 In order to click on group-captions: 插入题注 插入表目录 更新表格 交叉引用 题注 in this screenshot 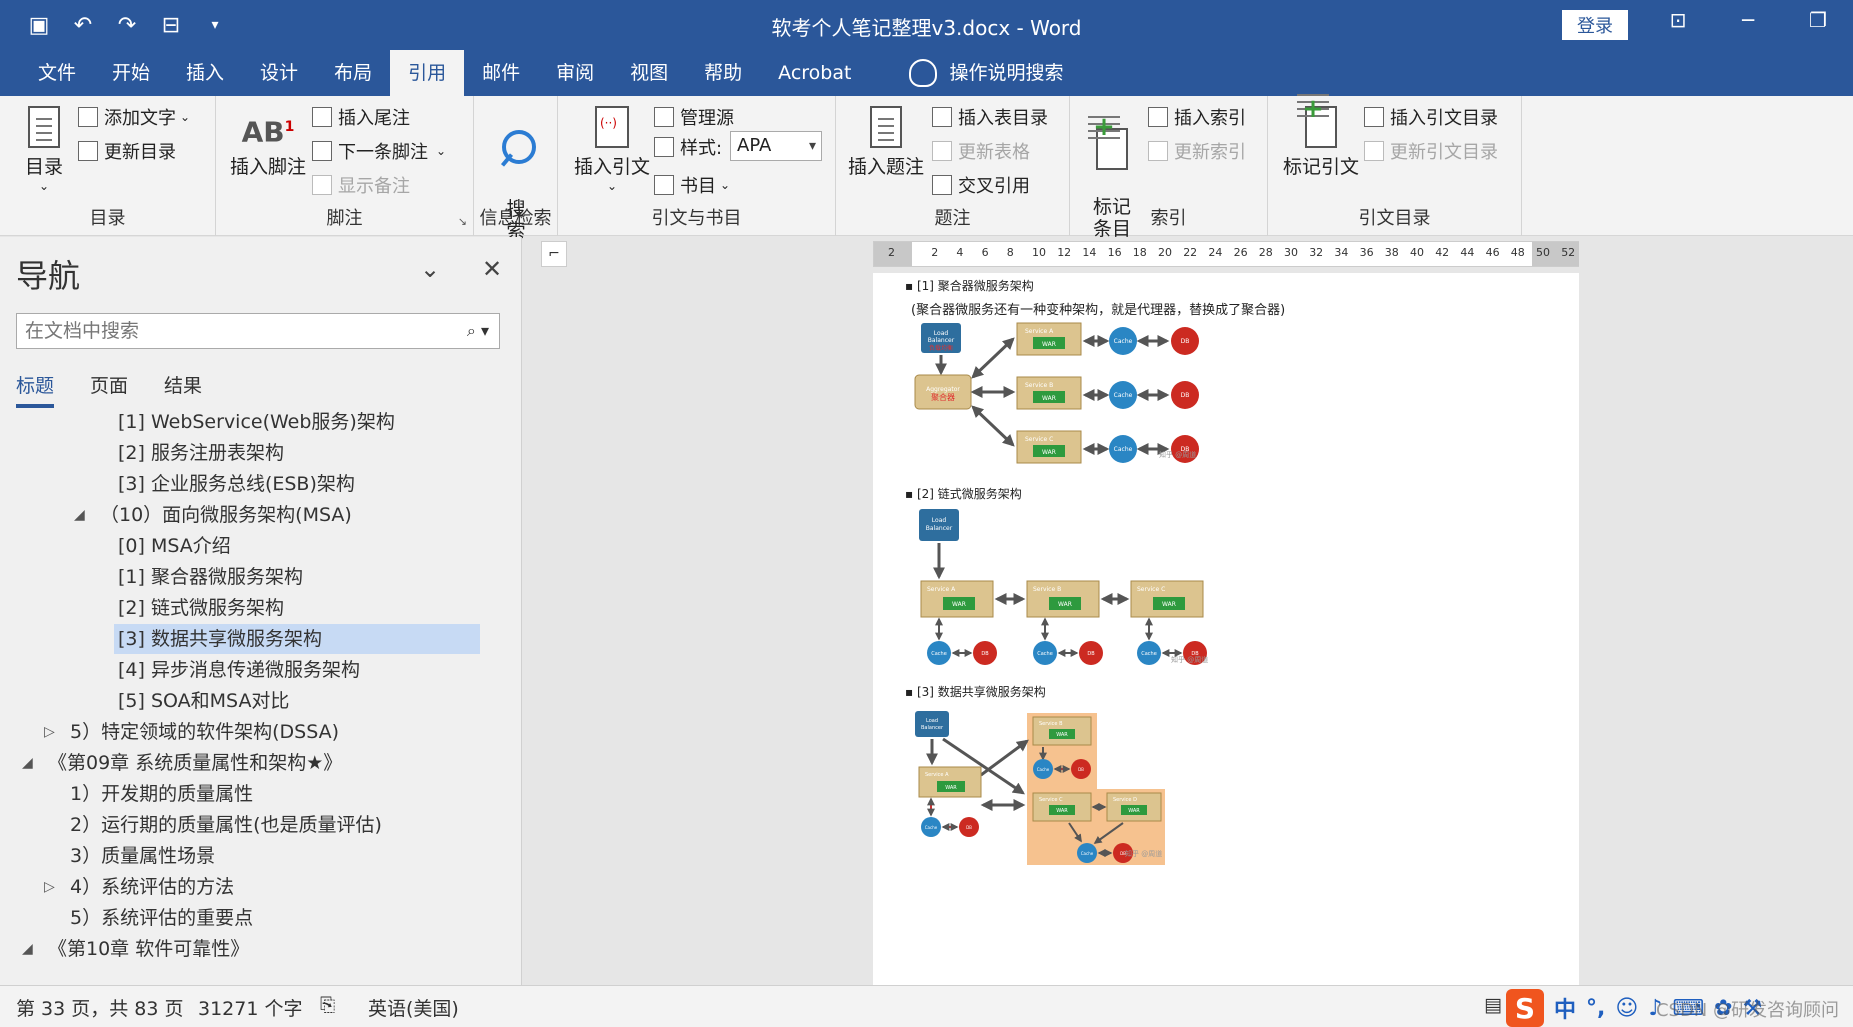, I will do `click(953, 166)`.